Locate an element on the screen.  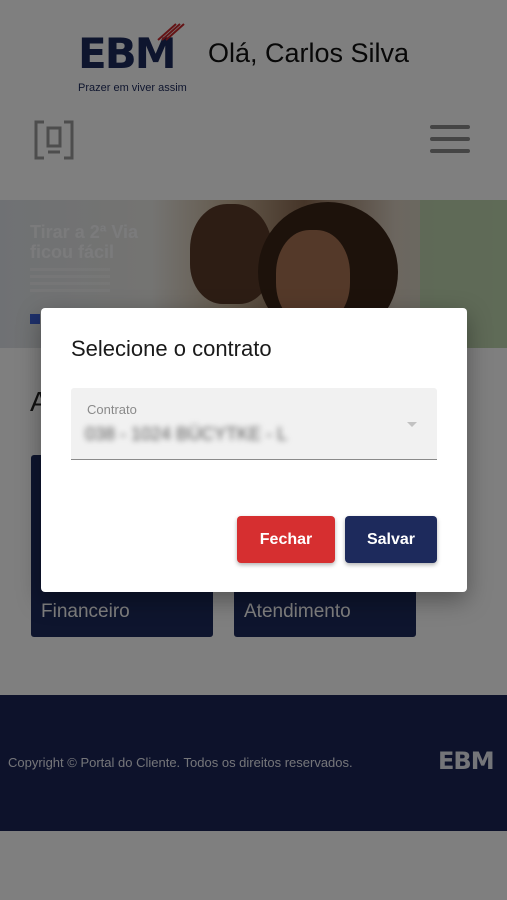
contract-select: Contrato 038 - 1024 BÜCYTKE - L is located at coordinates (254, 424).